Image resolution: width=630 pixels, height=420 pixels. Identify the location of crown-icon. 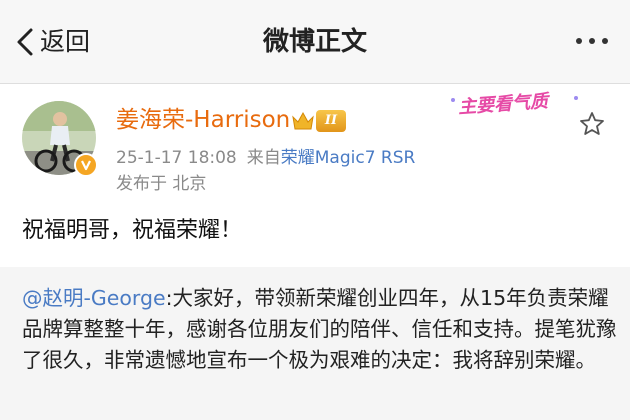
(303, 120).